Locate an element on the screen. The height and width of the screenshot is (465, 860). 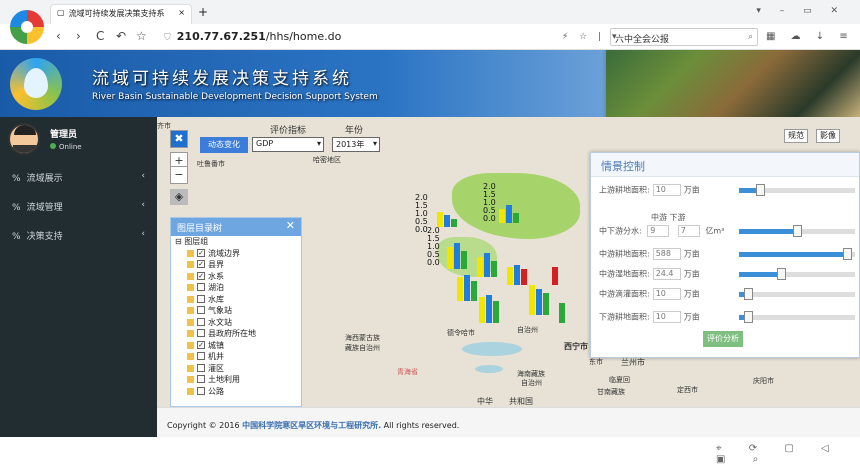
layer-label: 县界 is located at coordinates (216, 264).